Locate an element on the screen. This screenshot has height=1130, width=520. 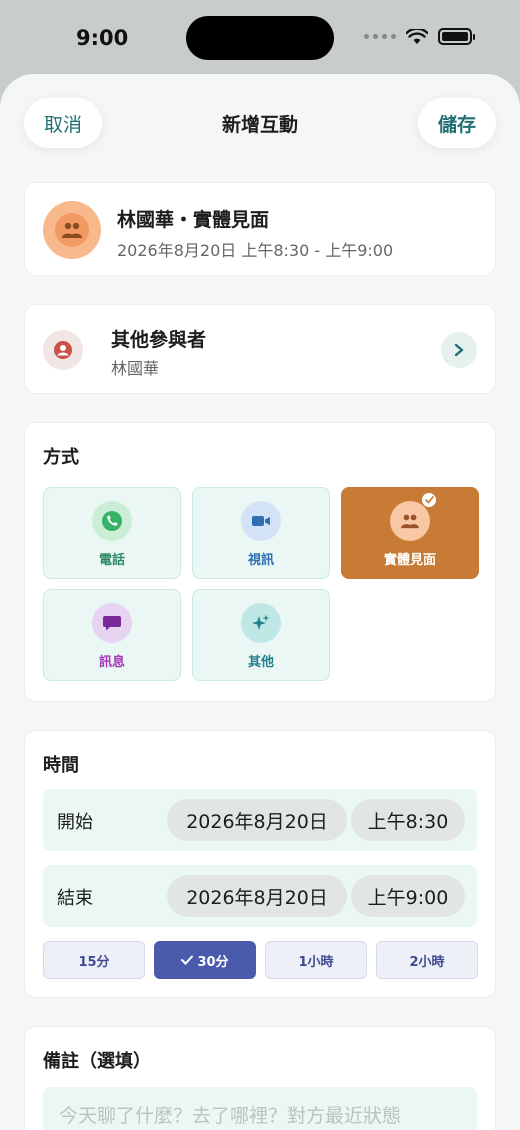
duration-30m-button: 30分 is located at coordinates (205, 960).